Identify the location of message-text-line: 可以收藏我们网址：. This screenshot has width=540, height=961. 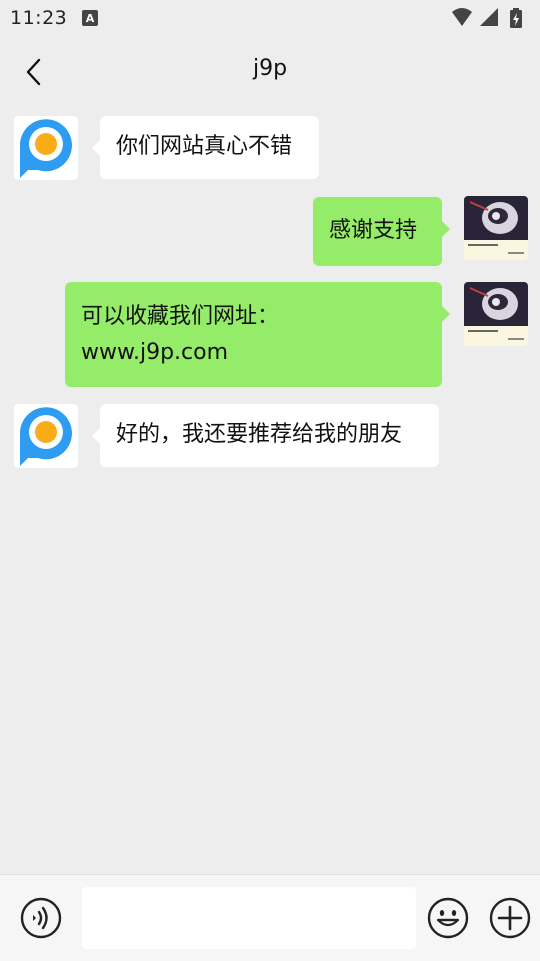
(180, 316).